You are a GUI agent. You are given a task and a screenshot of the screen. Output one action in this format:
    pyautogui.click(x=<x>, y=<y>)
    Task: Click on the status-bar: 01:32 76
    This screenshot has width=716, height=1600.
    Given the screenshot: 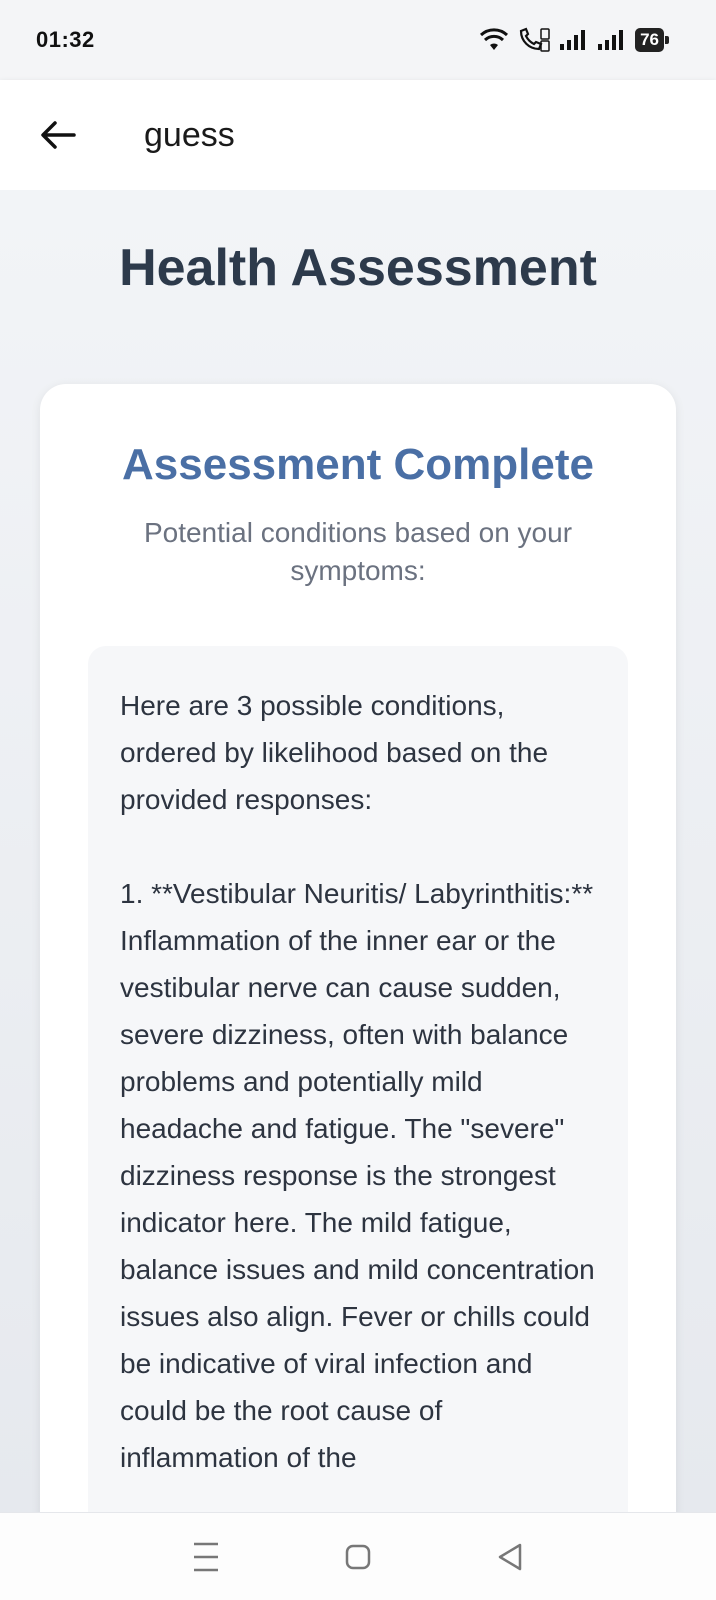 What is the action you would take?
    pyautogui.click(x=358, y=40)
    